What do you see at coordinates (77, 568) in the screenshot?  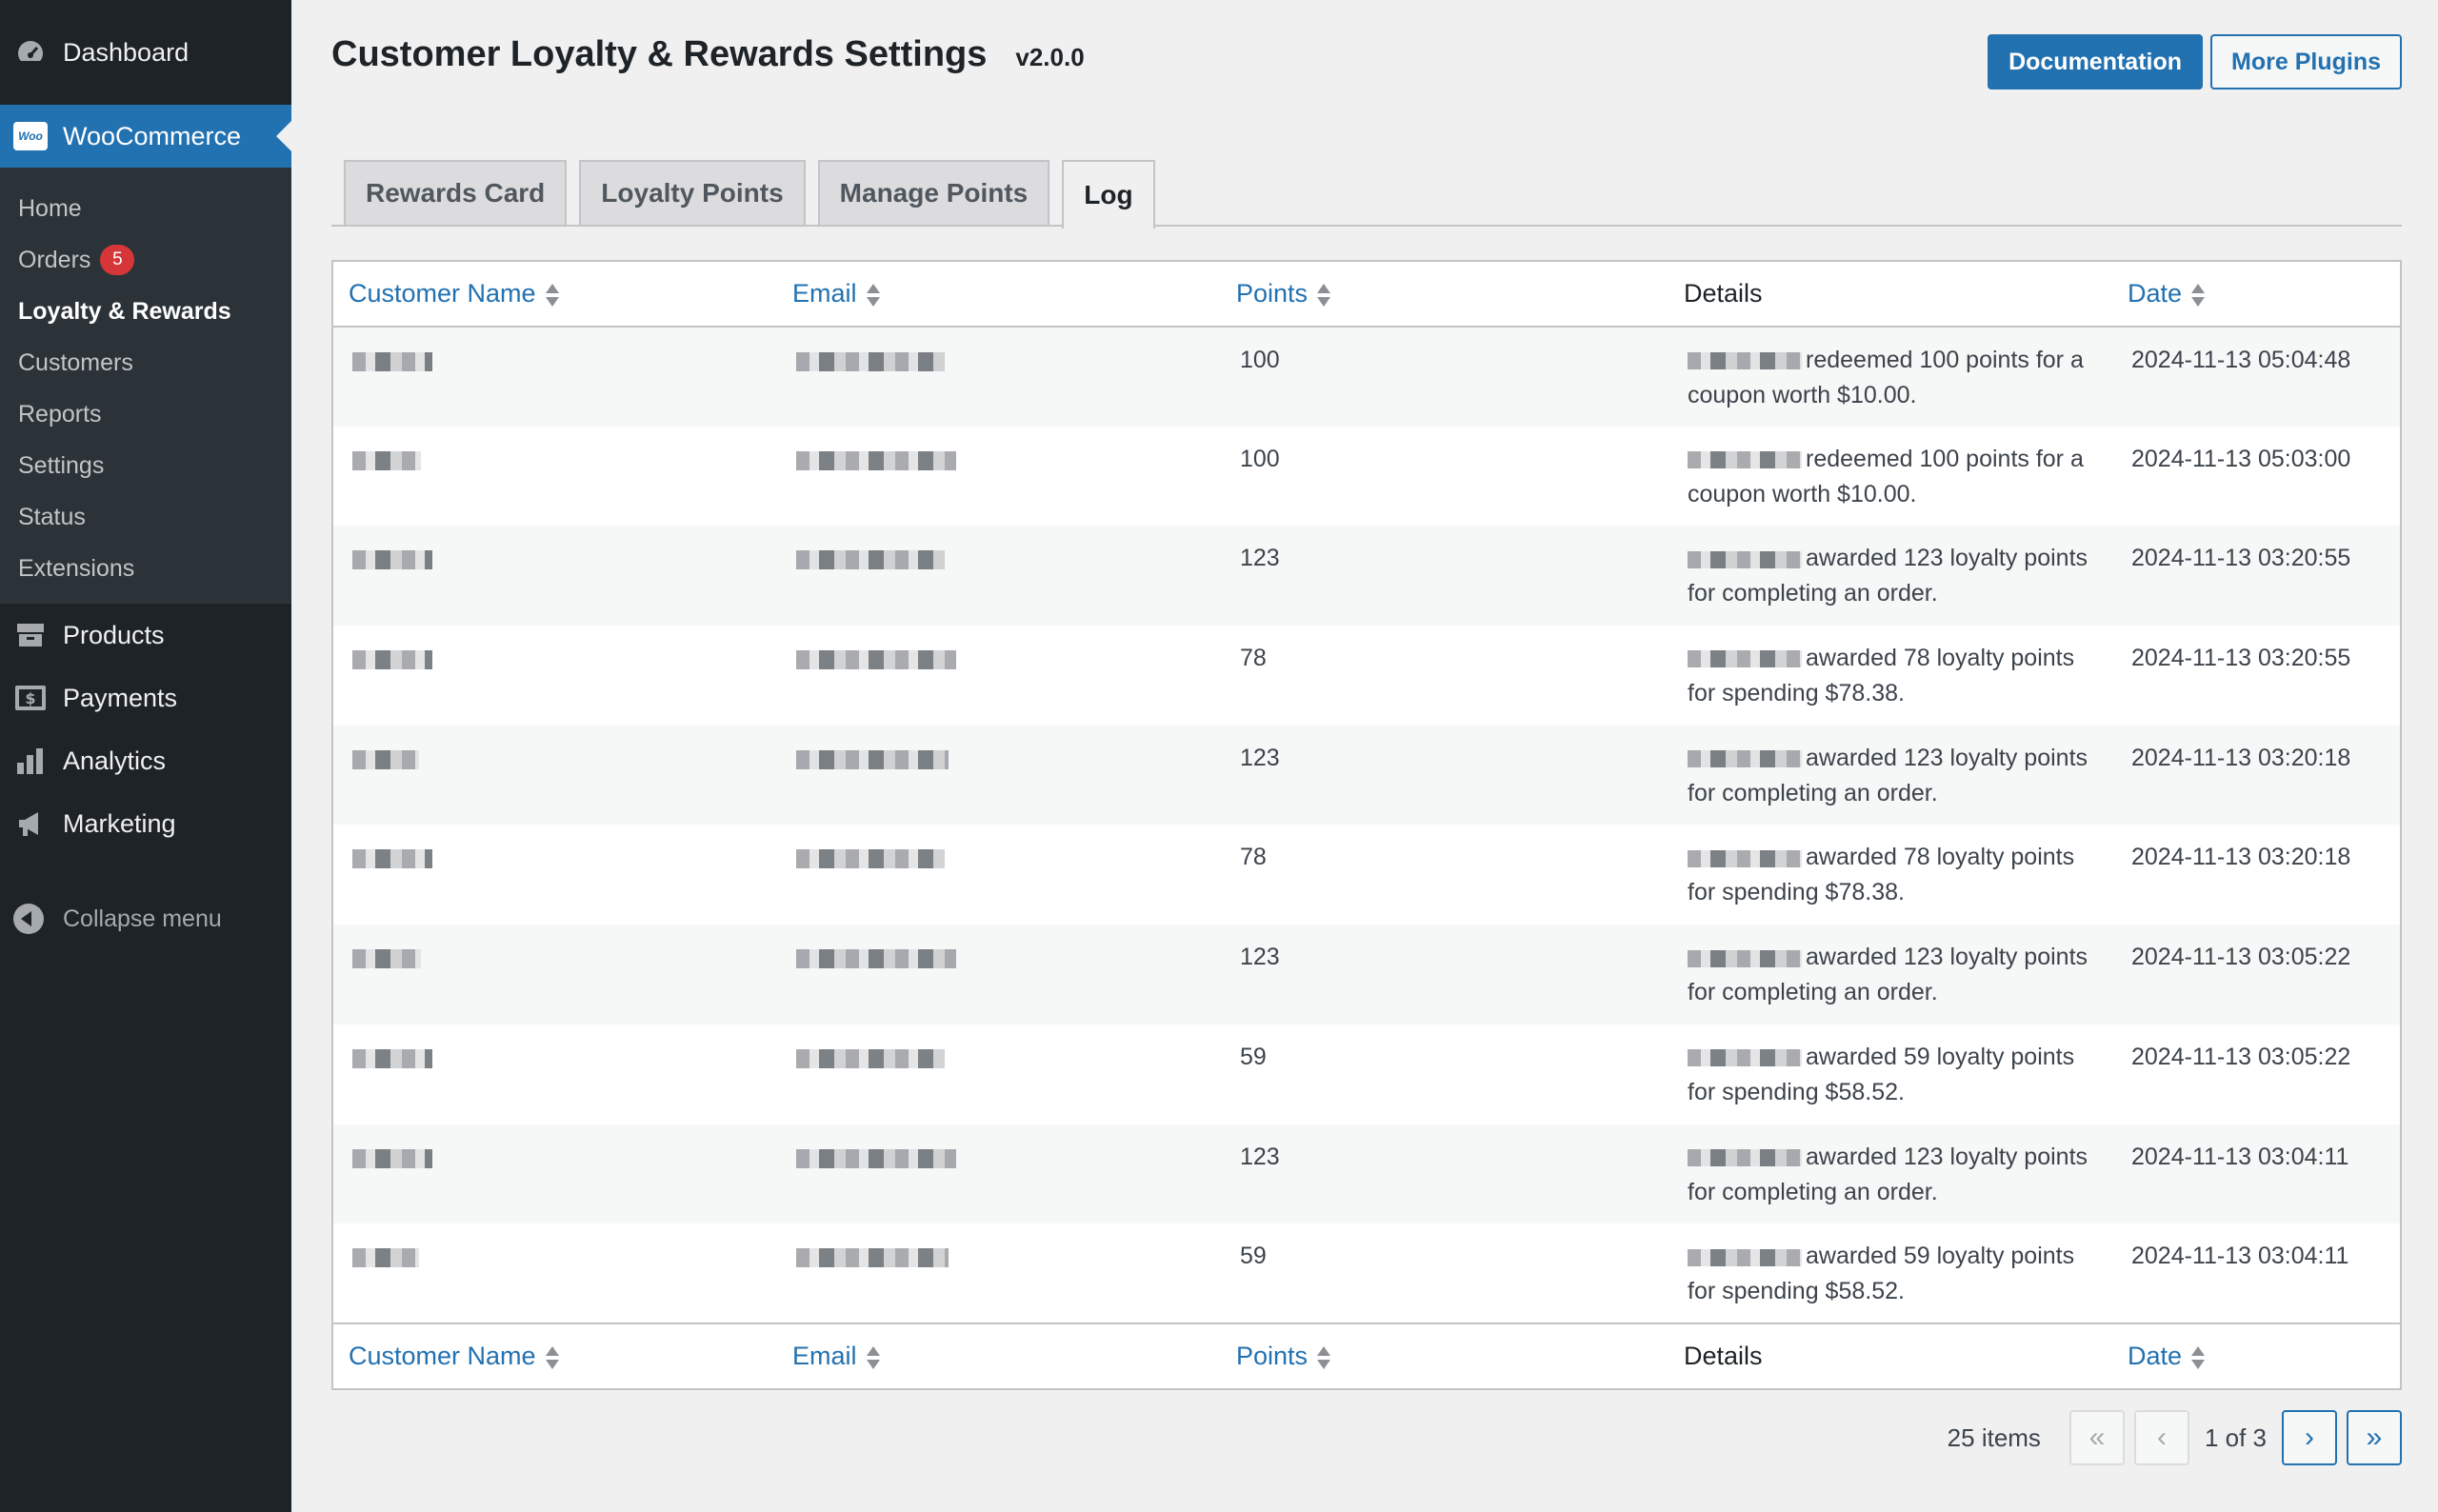 I see `submenu-extensions-label: Extensions` at bounding box center [77, 568].